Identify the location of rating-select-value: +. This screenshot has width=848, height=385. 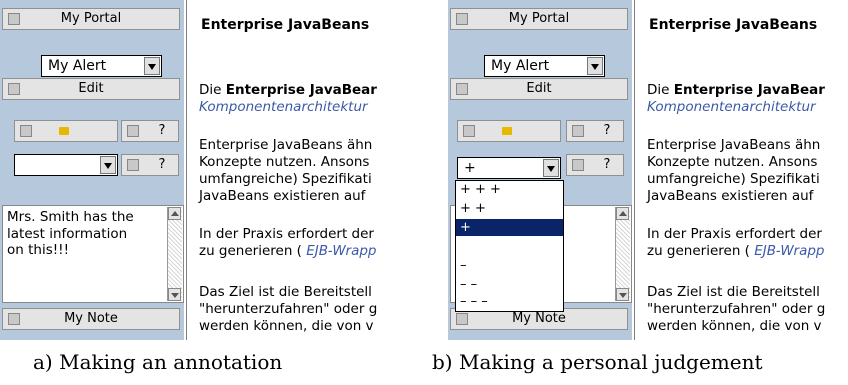
(470, 168).